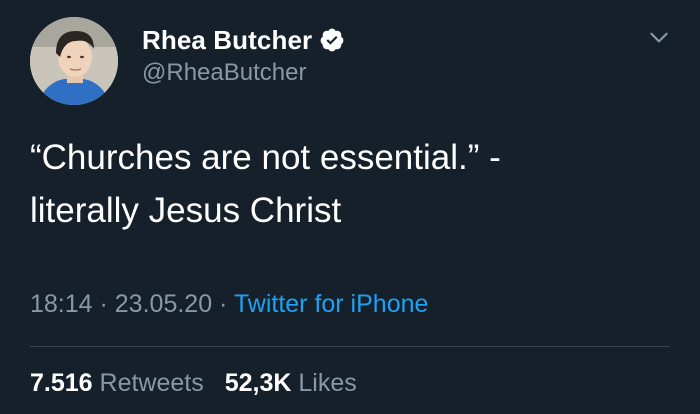  What do you see at coordinates (61, 383) in the screenshot?
I see `retweets-count: 7.516` at bounding box center [61, 383].